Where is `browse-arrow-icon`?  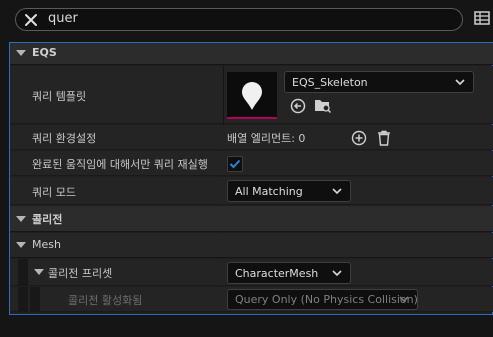 browse-arrow-icon is located at coordinates (298, 106).